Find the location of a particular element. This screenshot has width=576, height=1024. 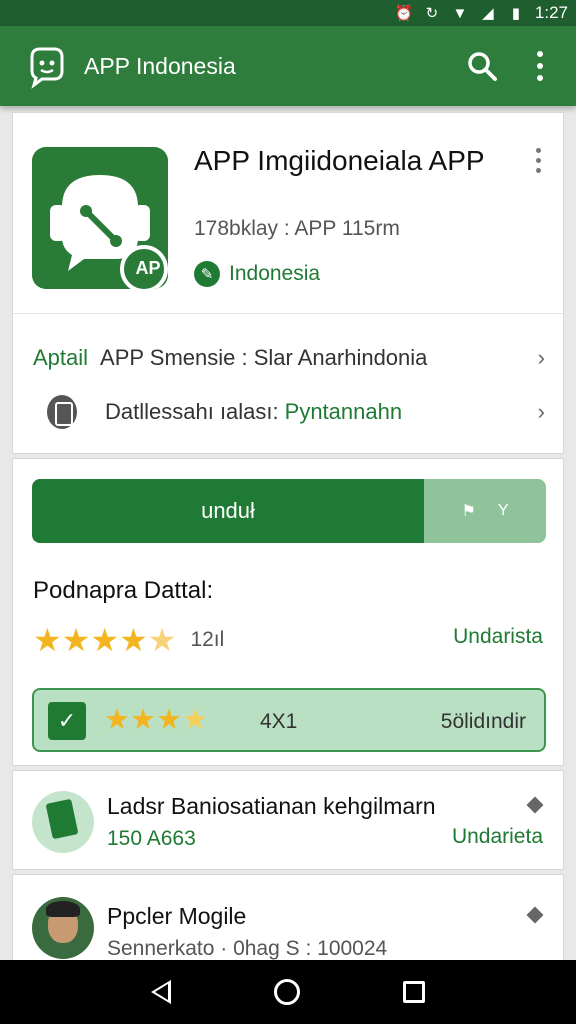

app-bar-title: APP Indonesia is located at coordinates (160, 65).